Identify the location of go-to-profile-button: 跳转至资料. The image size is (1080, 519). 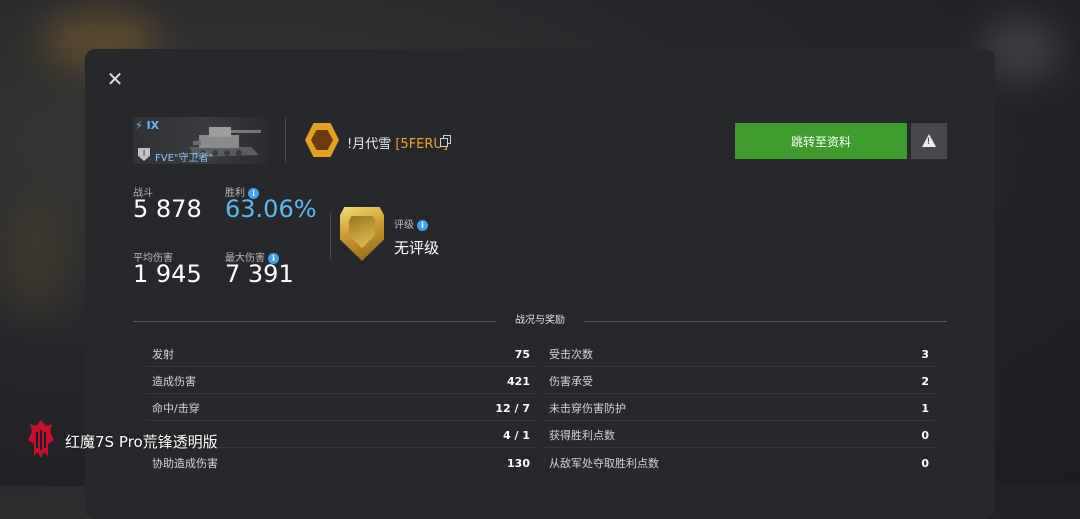
(821, 141).